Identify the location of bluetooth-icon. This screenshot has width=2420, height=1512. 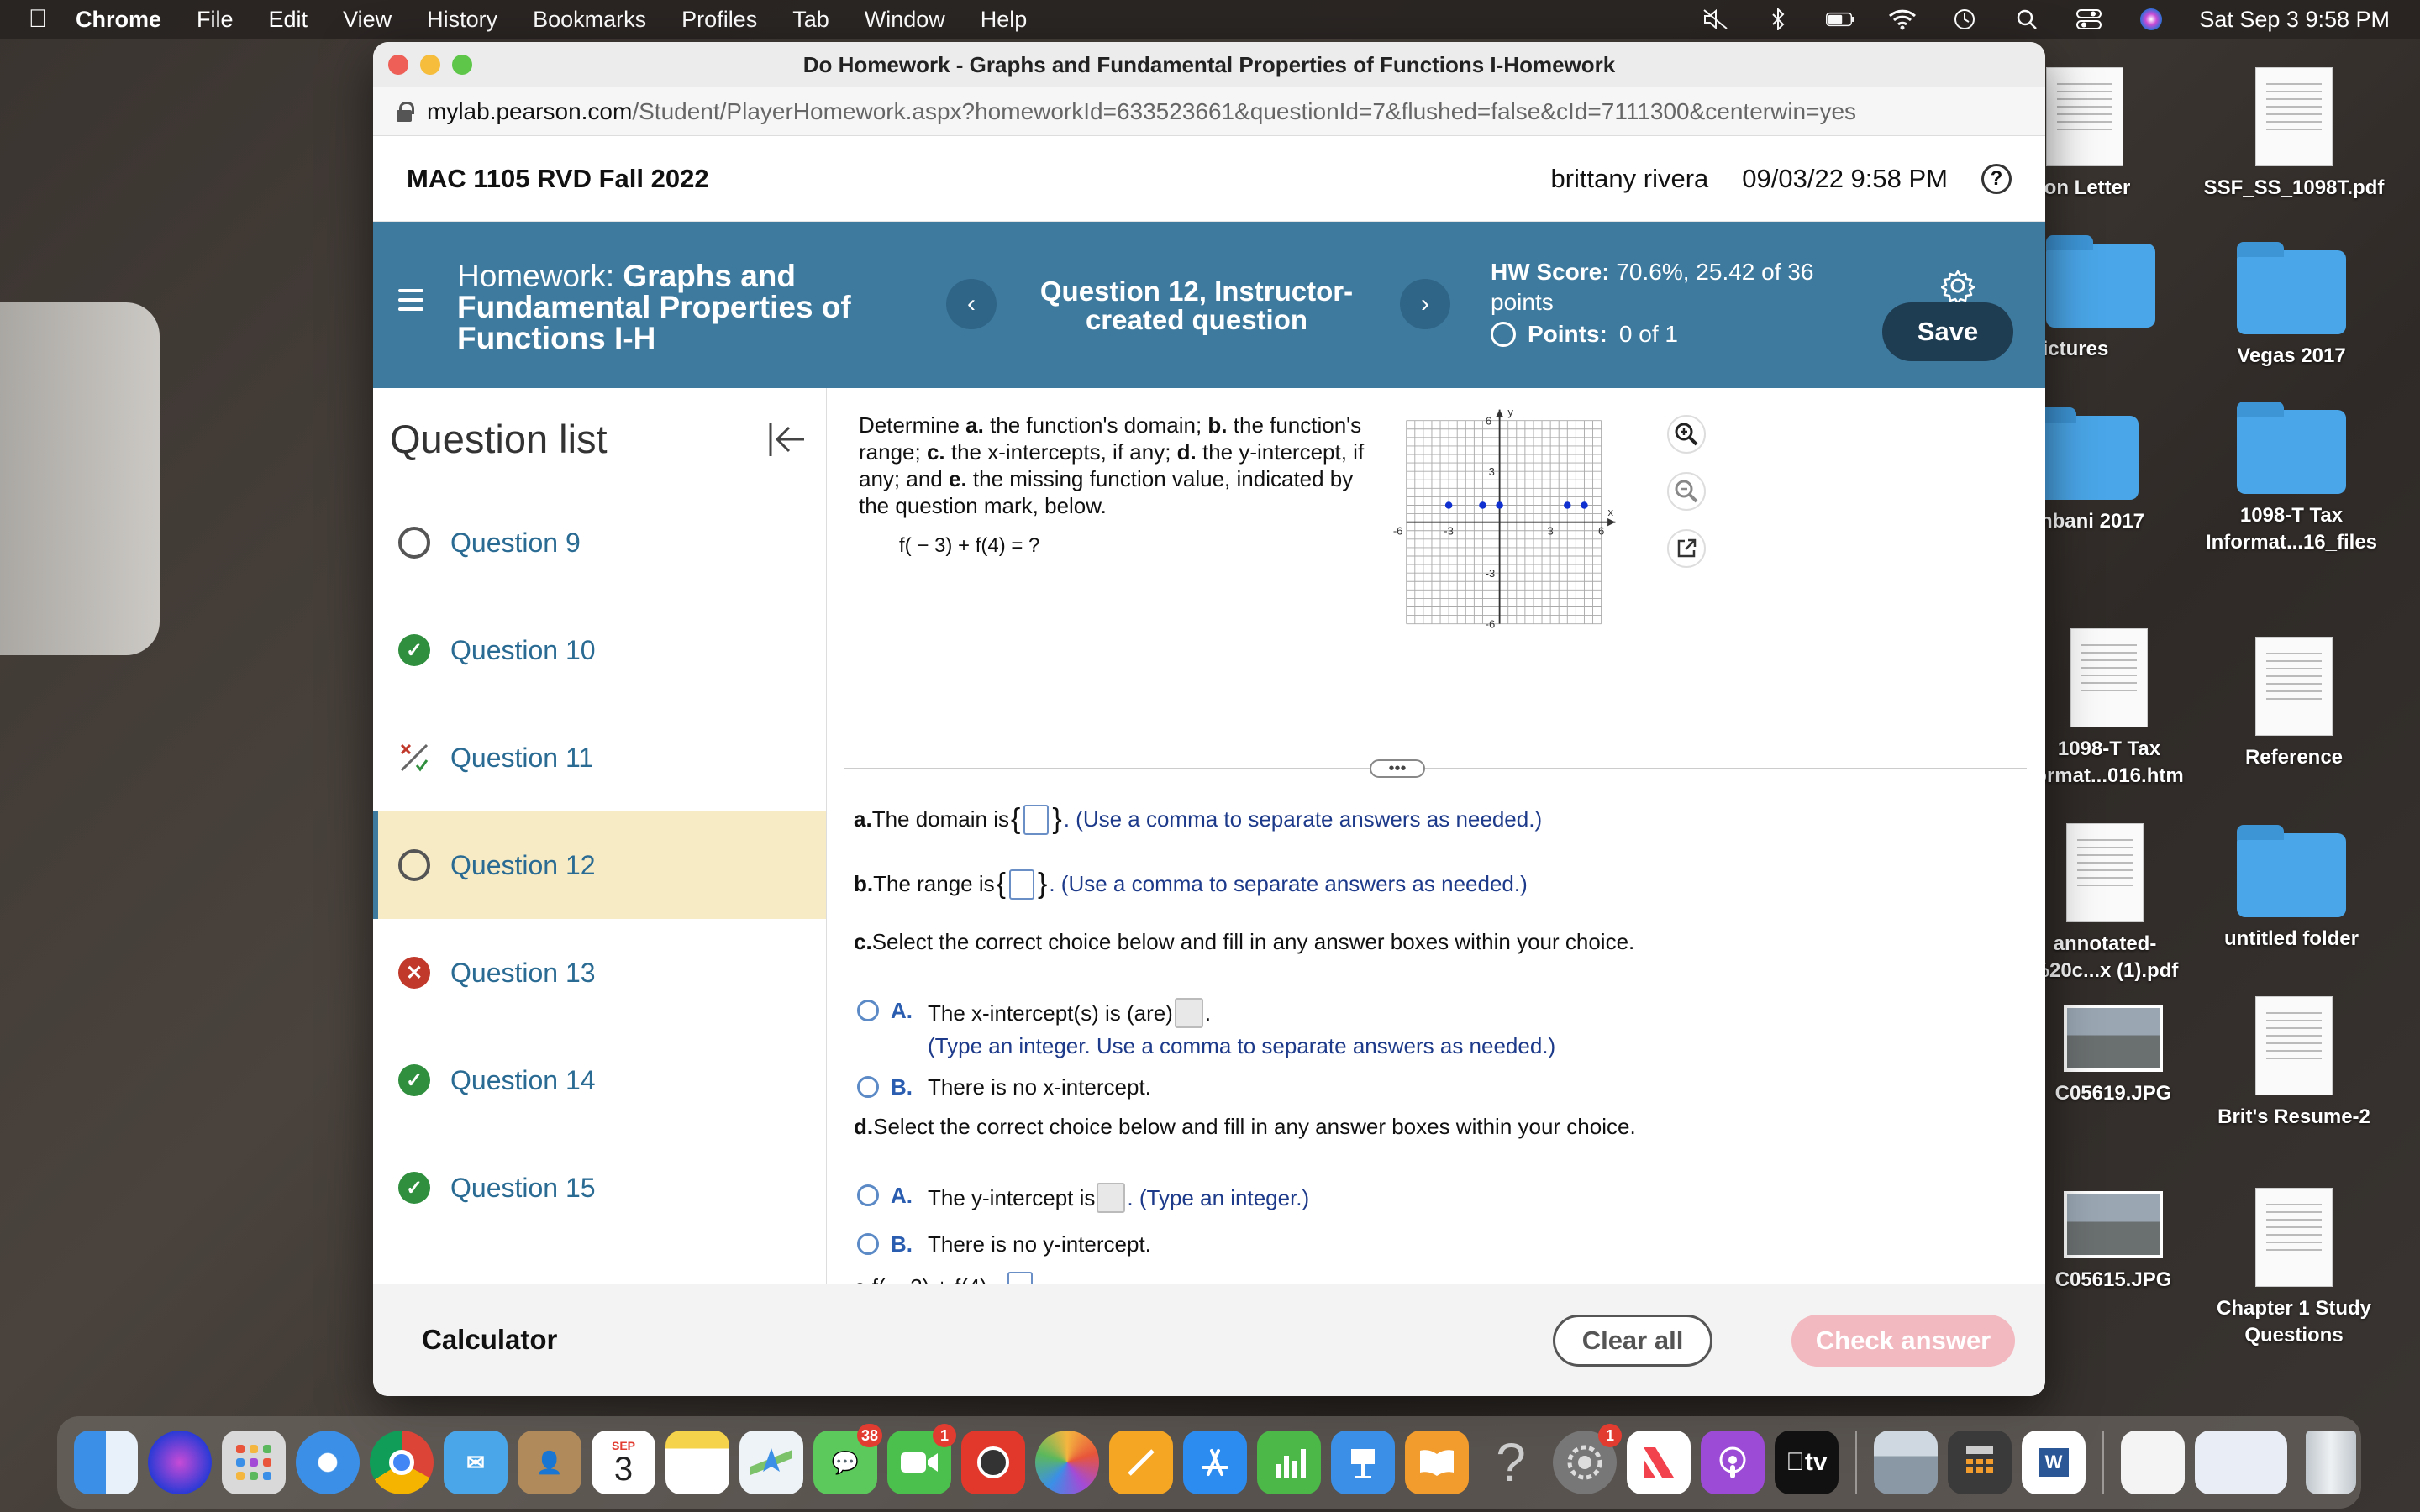
(1778, 19).